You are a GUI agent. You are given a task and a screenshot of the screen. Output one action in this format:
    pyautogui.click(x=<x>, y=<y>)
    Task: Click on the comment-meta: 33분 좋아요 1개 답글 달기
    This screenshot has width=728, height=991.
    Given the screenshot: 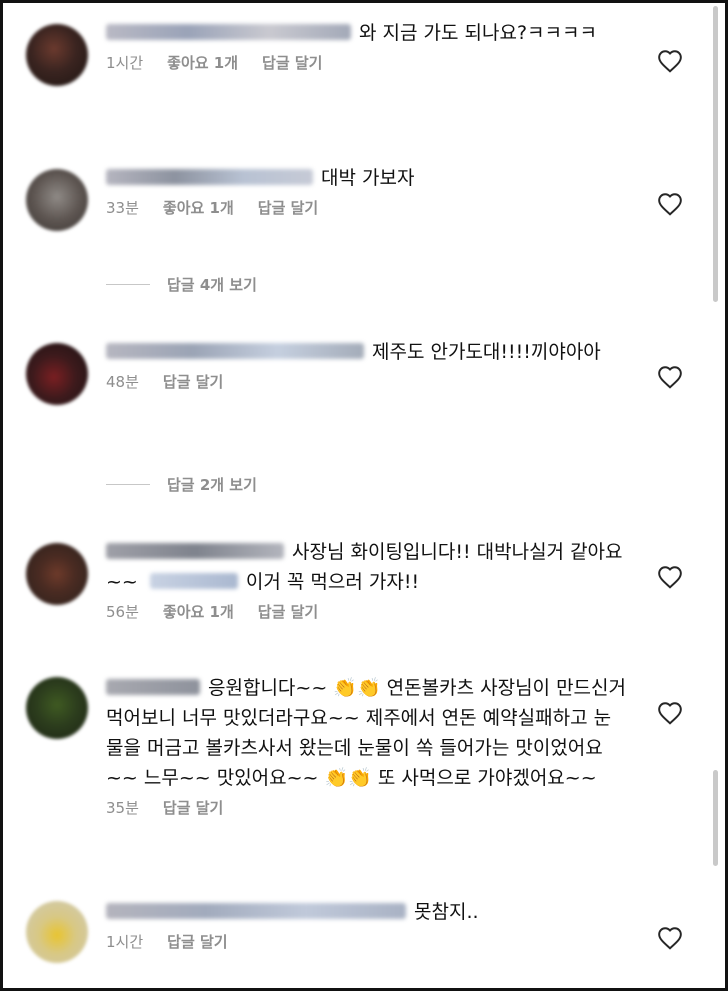 What is the action you would take?
    pyautogui.click(x=366, y=207)
    